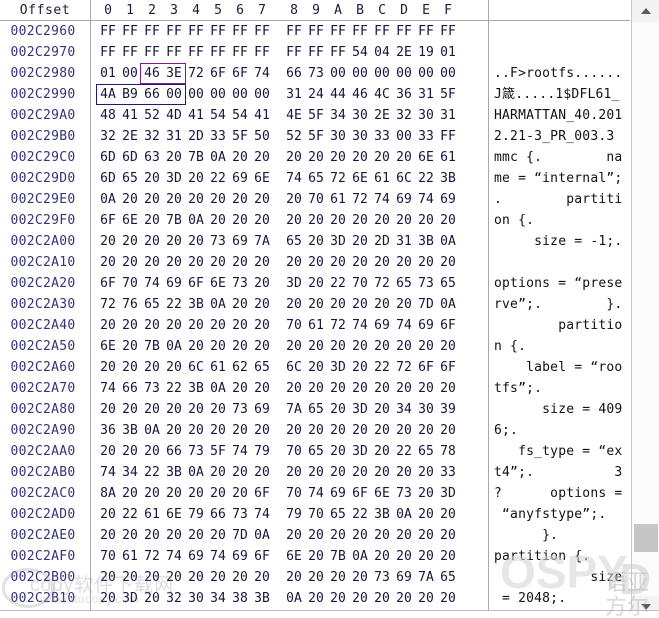  Describe the element at coordinates (562, 598) in the screenshot. I see `ascii-row: = 2048;.` at that location.